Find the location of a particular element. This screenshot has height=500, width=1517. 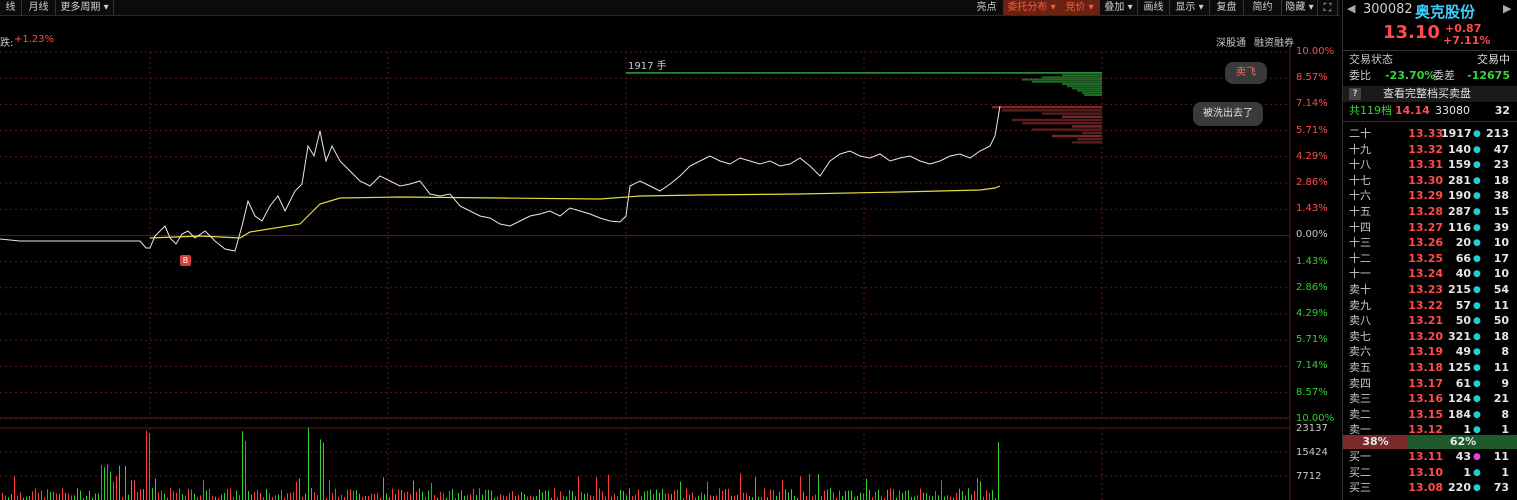

ask-row: 二十 13.33 1917 ● 213 is located at coordinates (1430, 134).